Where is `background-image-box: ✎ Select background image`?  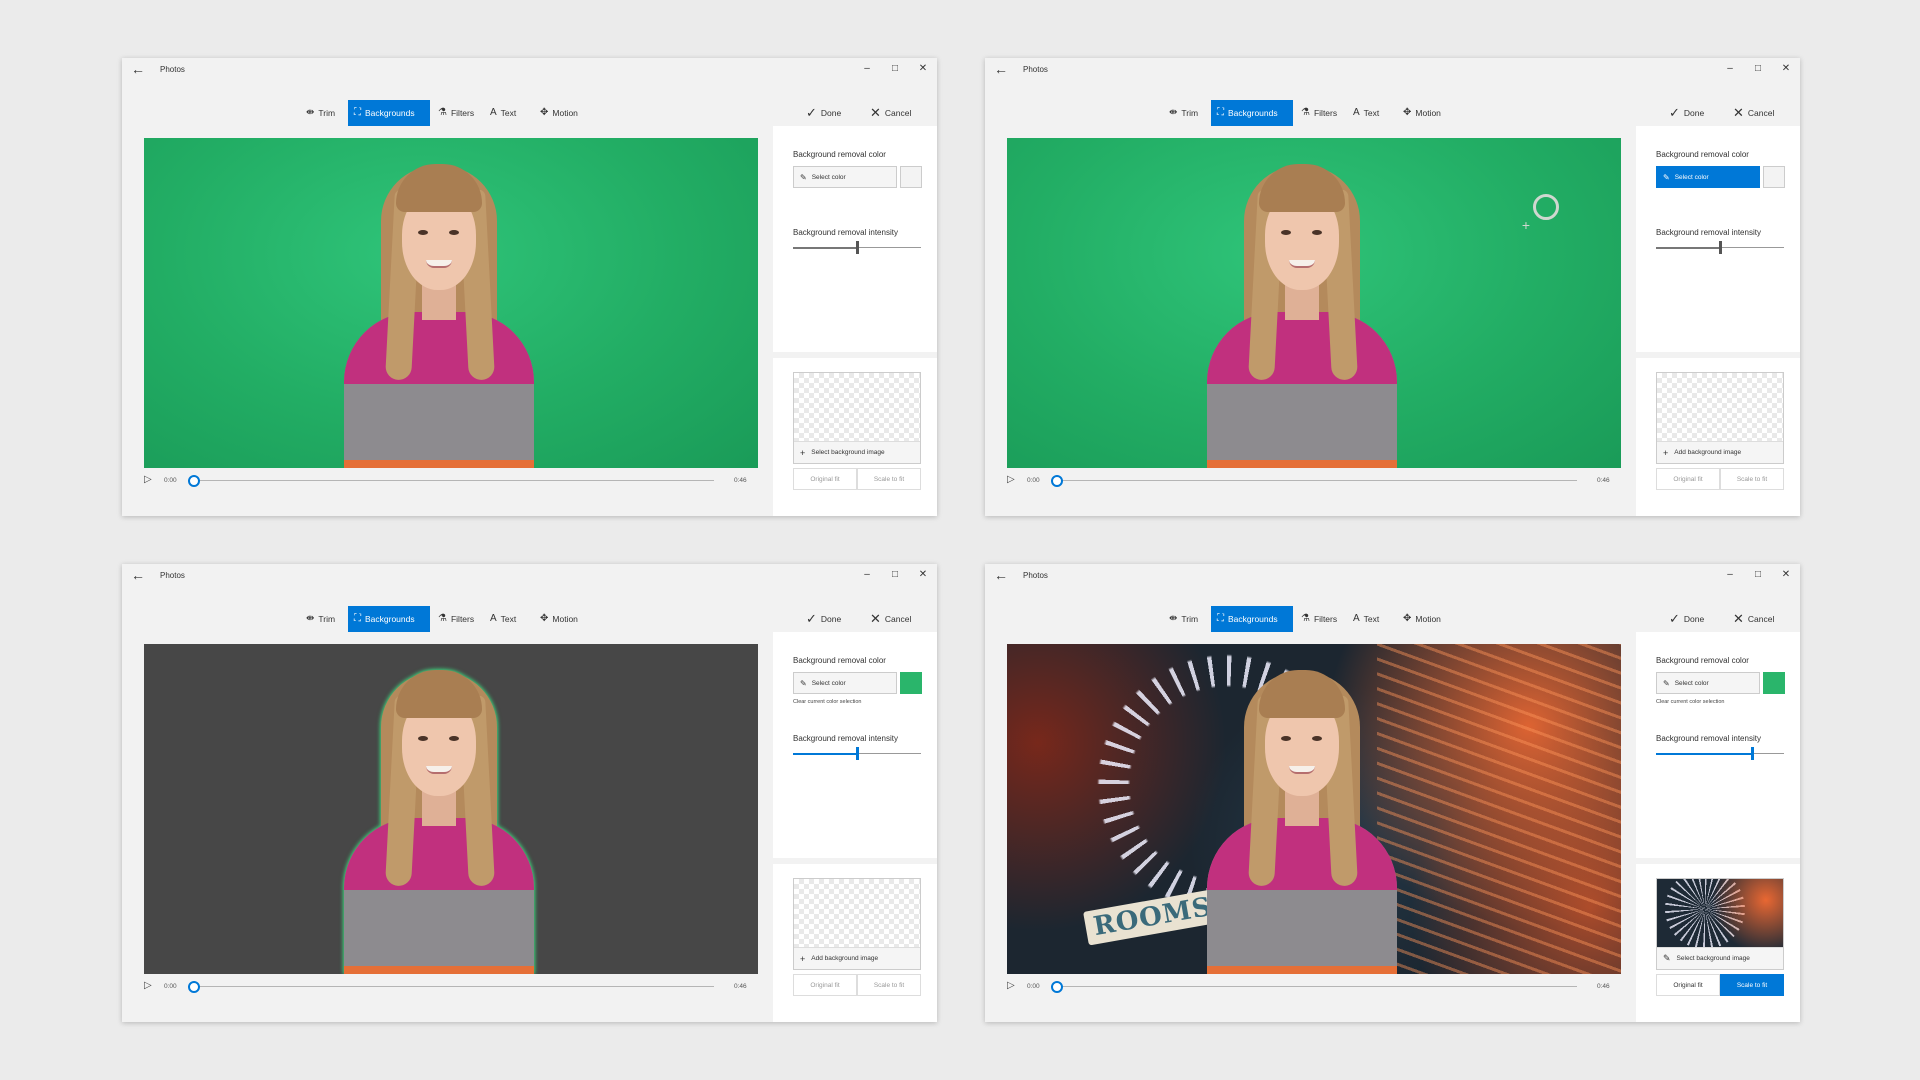
background-image-box: ✎ Select background image is located at coordinates (1720, 924).